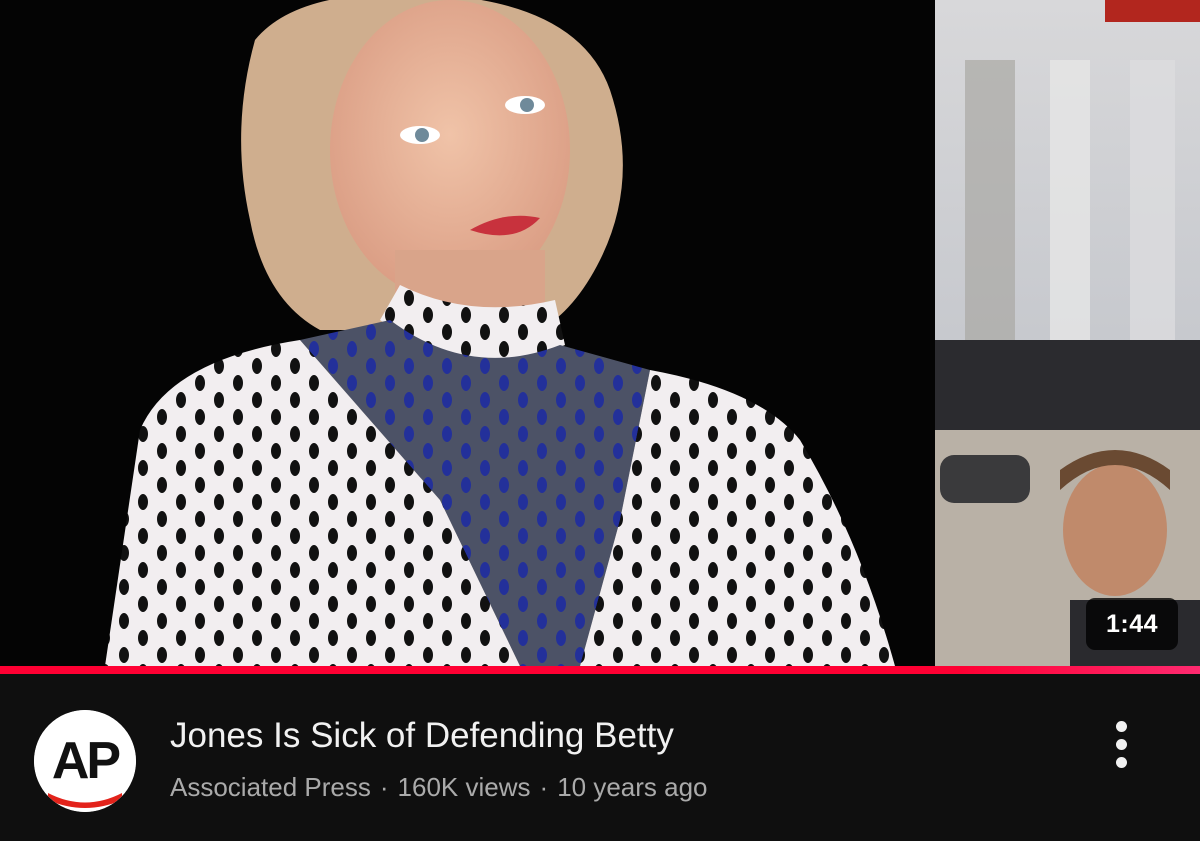  I want to click on channel-name: Associated Press, so click(270, 787).